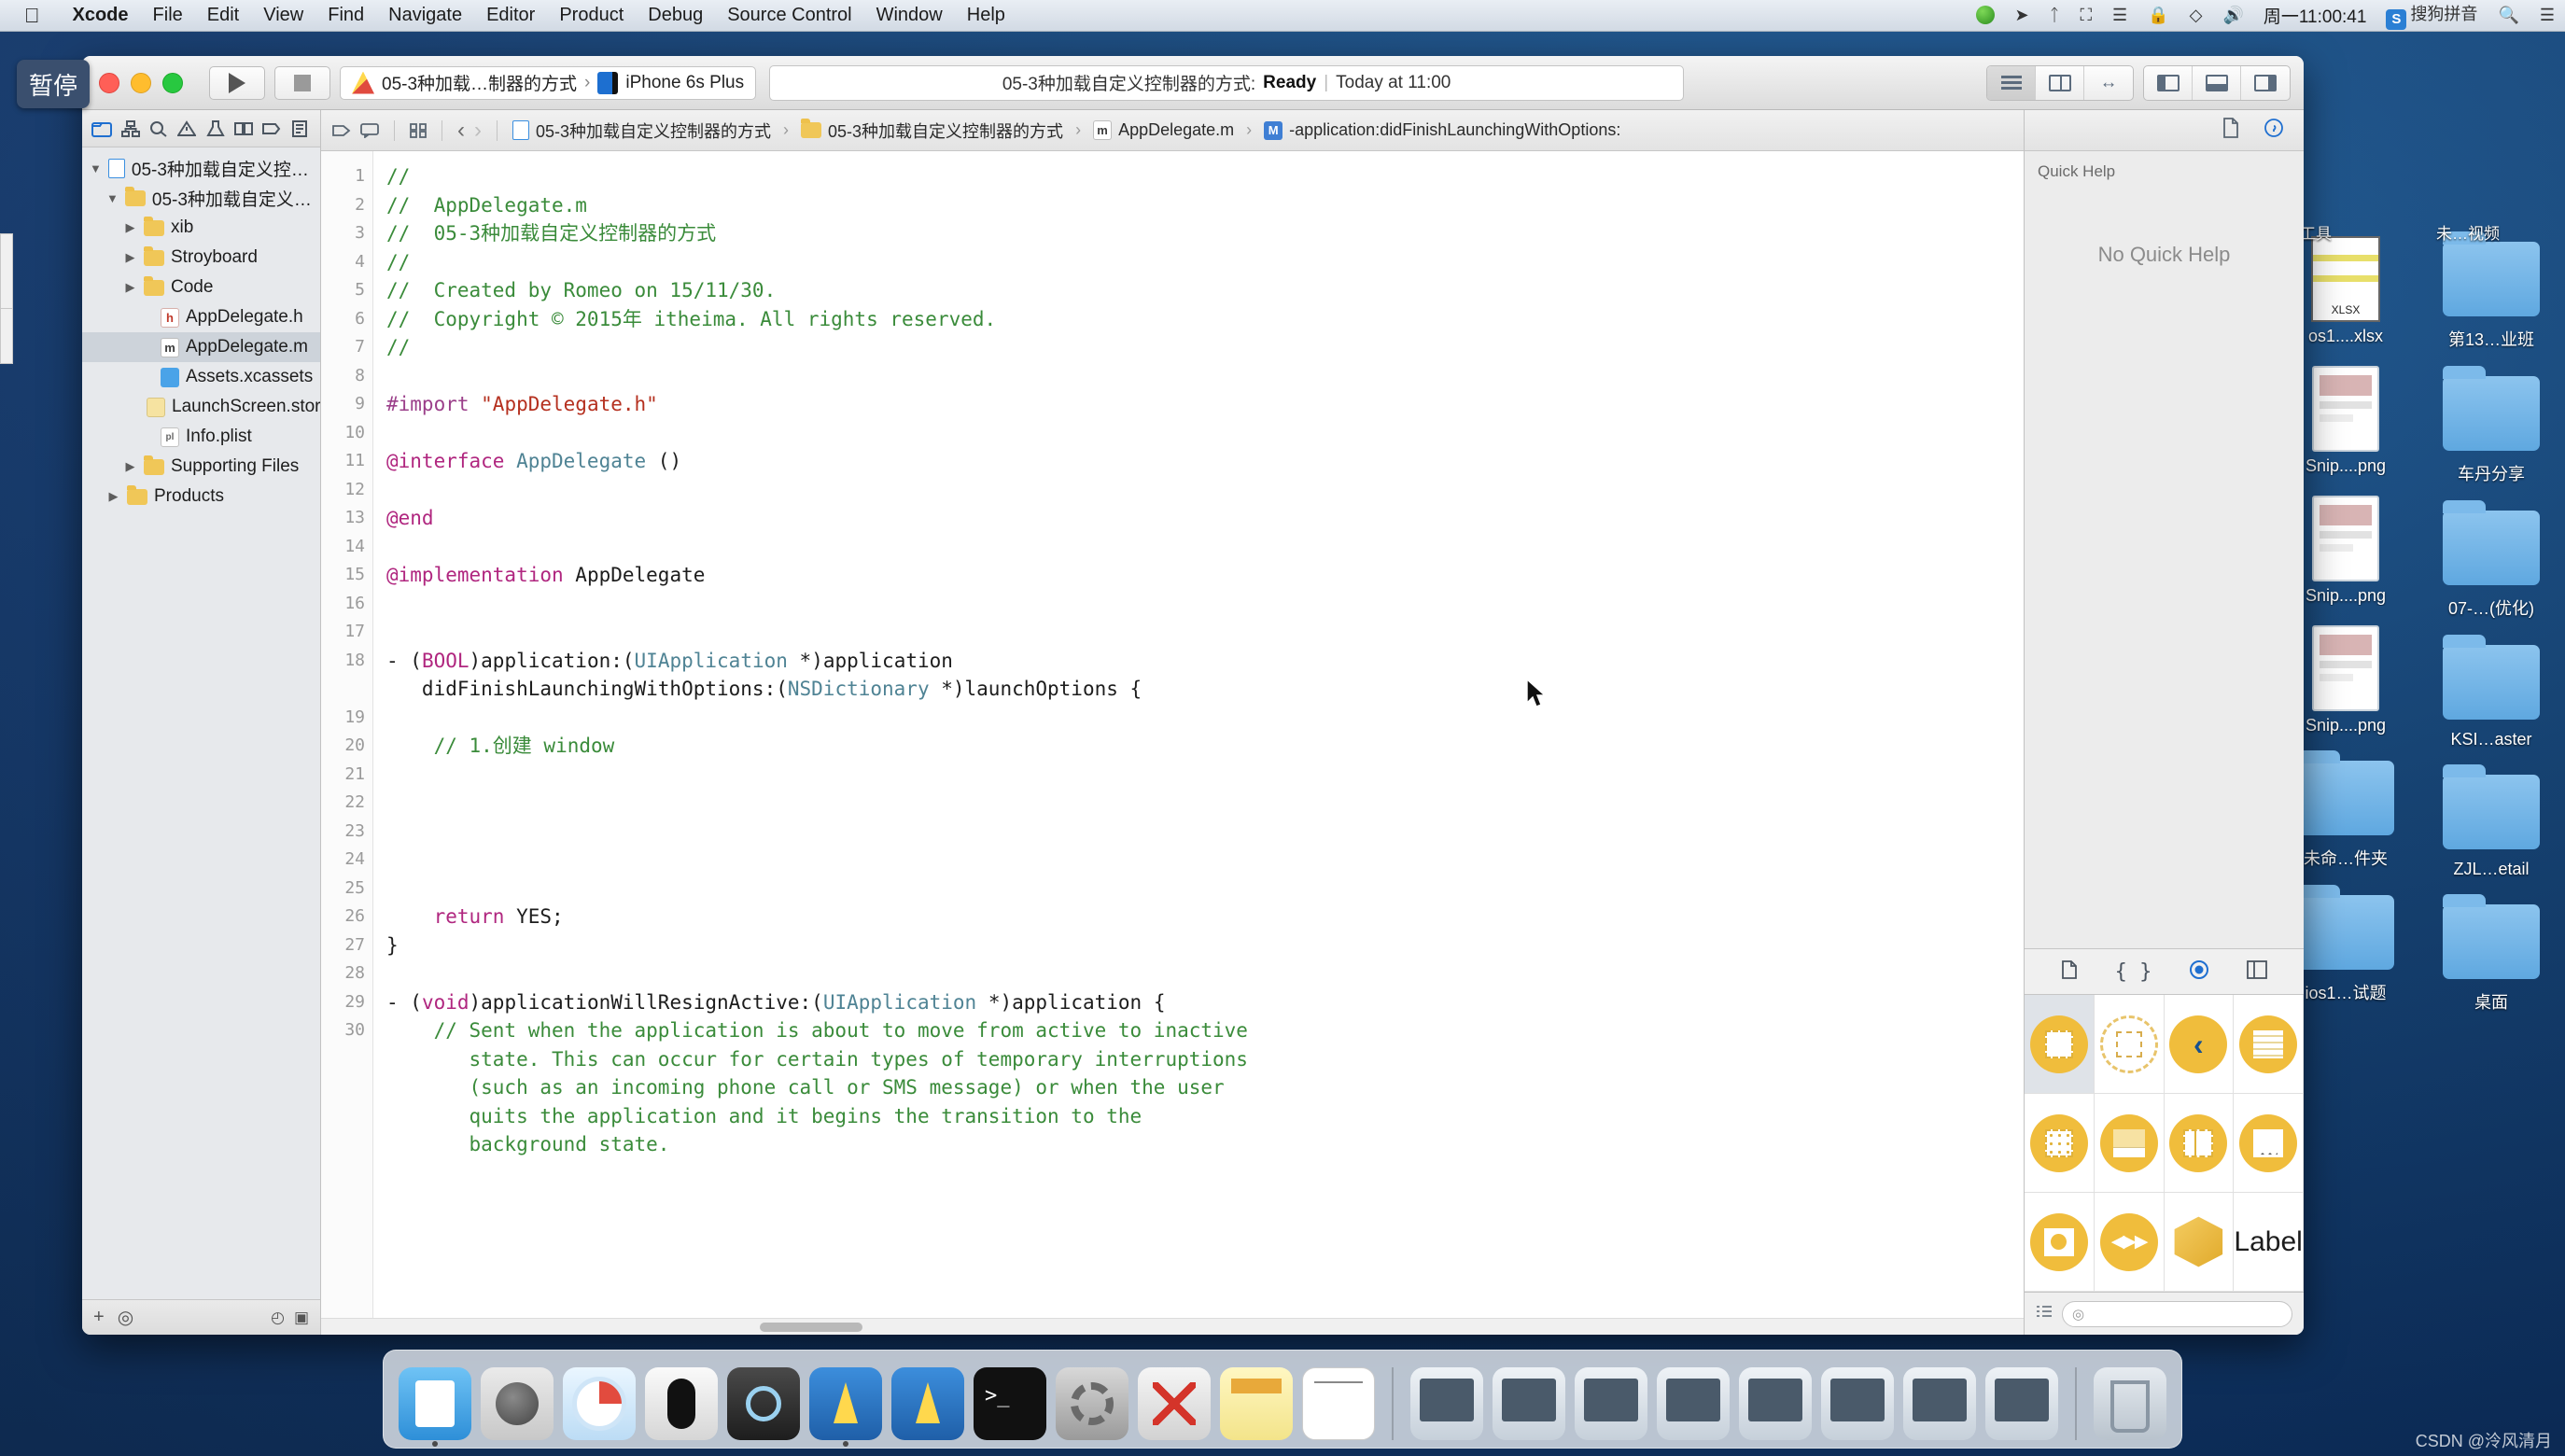  What do you see at coordinates (1163, 130) in the screenshot?
I see `breadcrumb-file: m AppDelegate.m` at bounding box center [1163, 130].